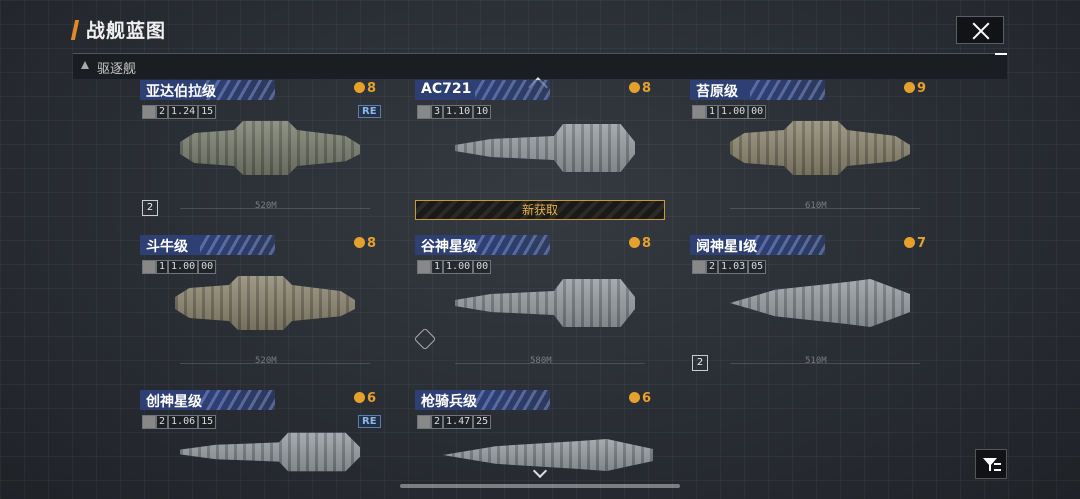 Image resolution: width=1080 pixels, height=499 pixels. What do you see at coordinates (449, 247) in the screenshot?
I see `ship-name: 谷神星级` at bounding box center [449, 247].